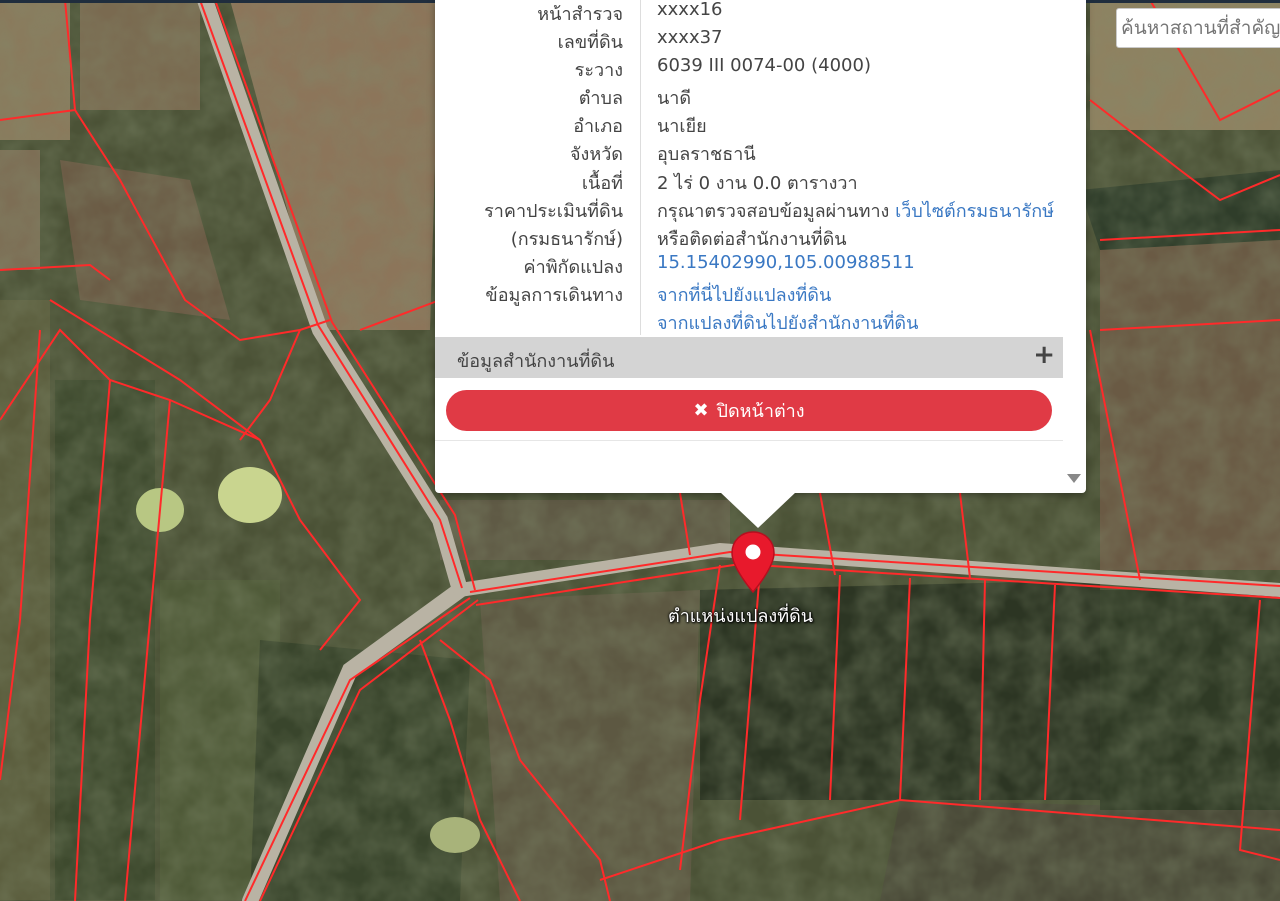 Image resolution: width=1280 pixels, height=901 pixels. I want to click on row-value: 2 ไร่ 0 งาน 0.0 ตารางวา, so click(757, 183).